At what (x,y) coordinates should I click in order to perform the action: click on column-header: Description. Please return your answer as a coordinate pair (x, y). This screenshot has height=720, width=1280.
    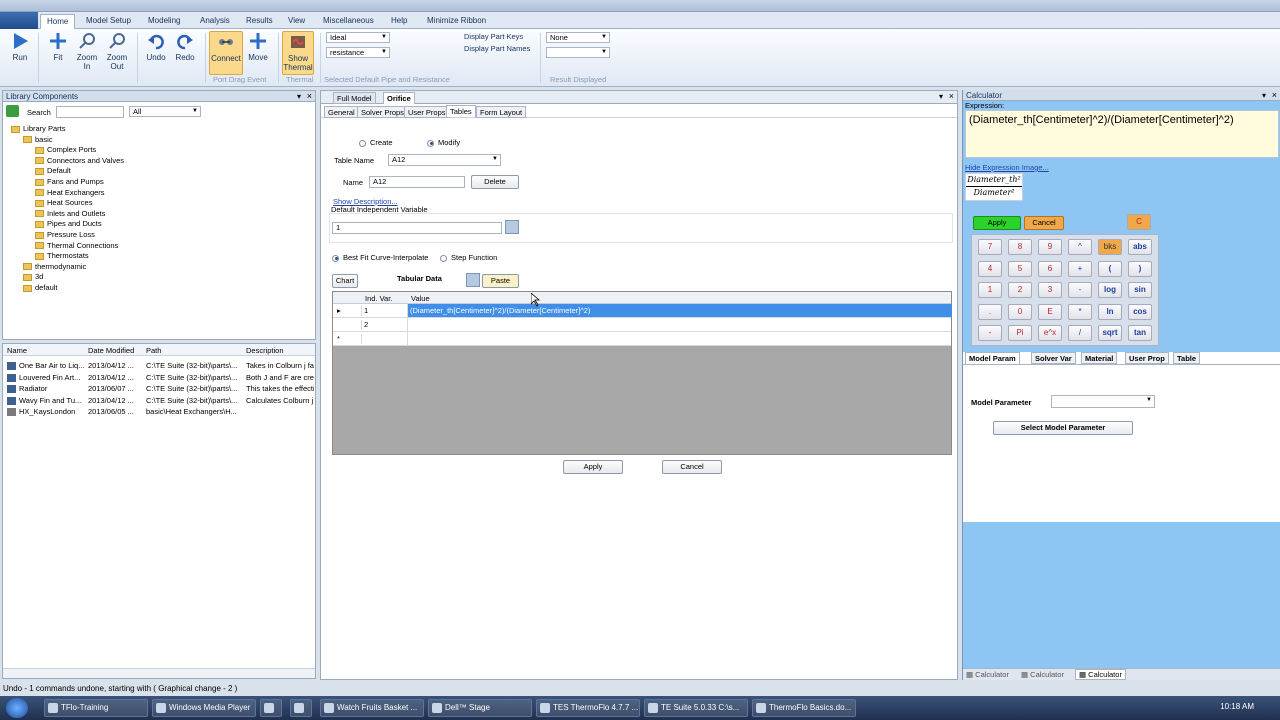
    Looking at the image, I should click on (265, 350).